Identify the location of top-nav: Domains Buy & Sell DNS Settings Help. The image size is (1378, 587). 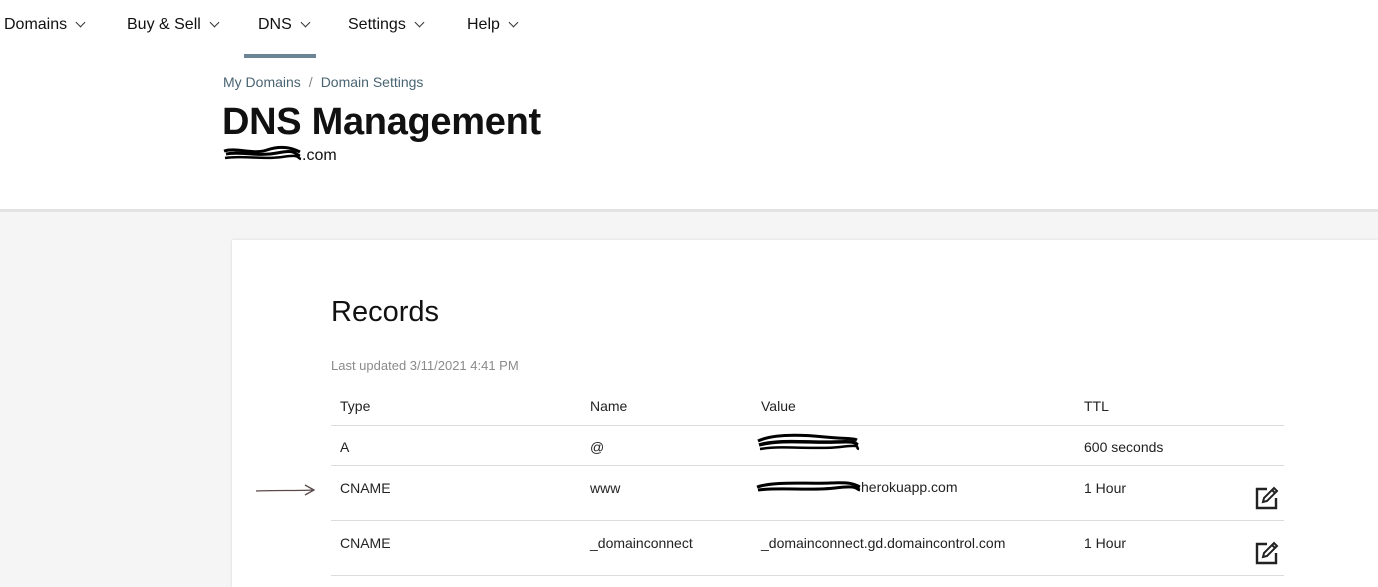
(689, 29).